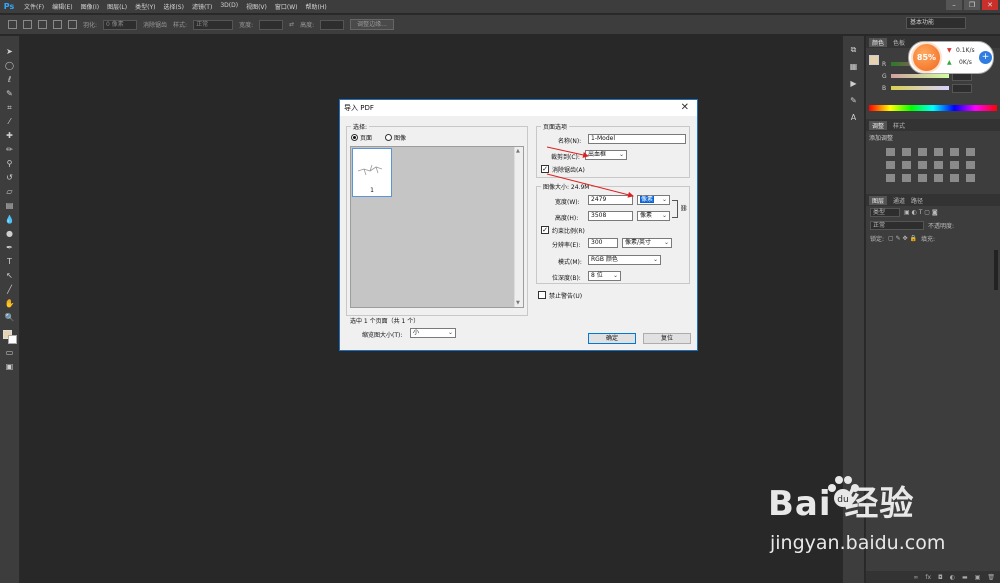  Describe the element at coordinates (545, 230) in the screenshot. I see `constrain-checkbox: ✓` at that location.